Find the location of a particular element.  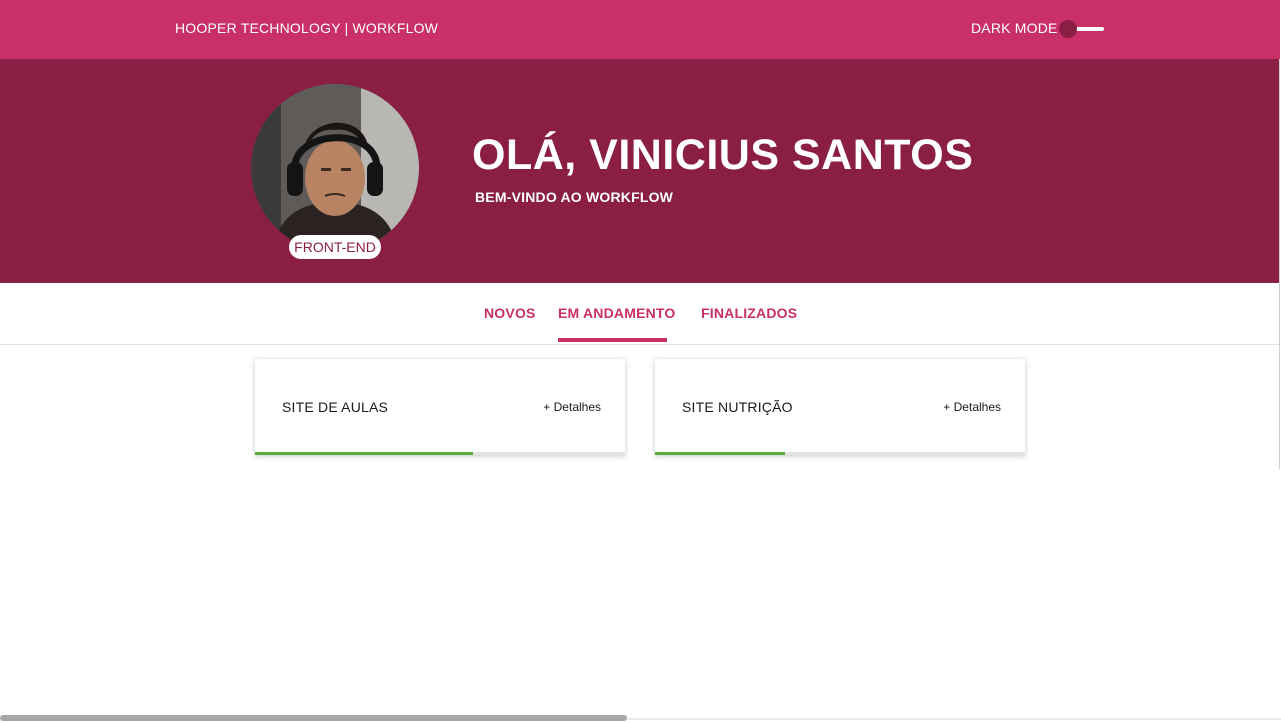

tab-finalizados: FINALIZADOS is located at coordinates (749, 313).